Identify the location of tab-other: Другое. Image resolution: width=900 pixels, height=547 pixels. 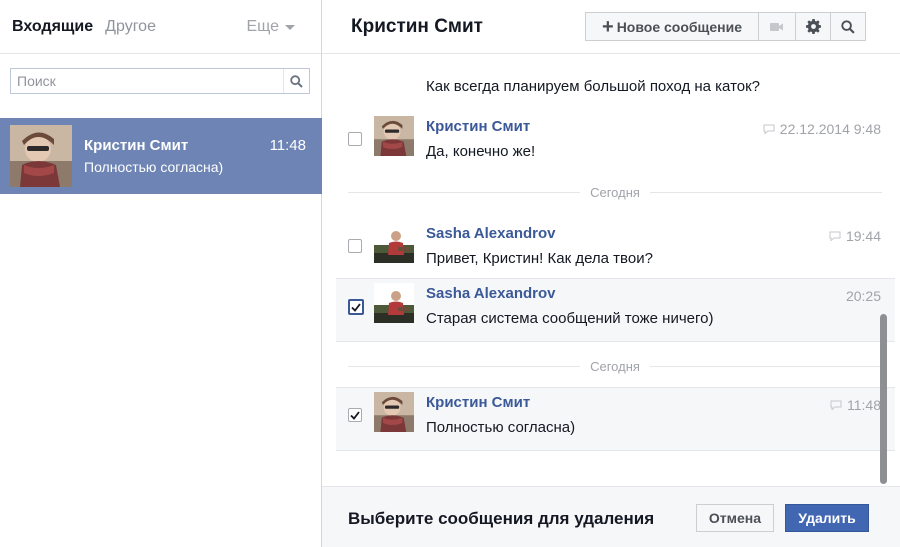
(130, 27).